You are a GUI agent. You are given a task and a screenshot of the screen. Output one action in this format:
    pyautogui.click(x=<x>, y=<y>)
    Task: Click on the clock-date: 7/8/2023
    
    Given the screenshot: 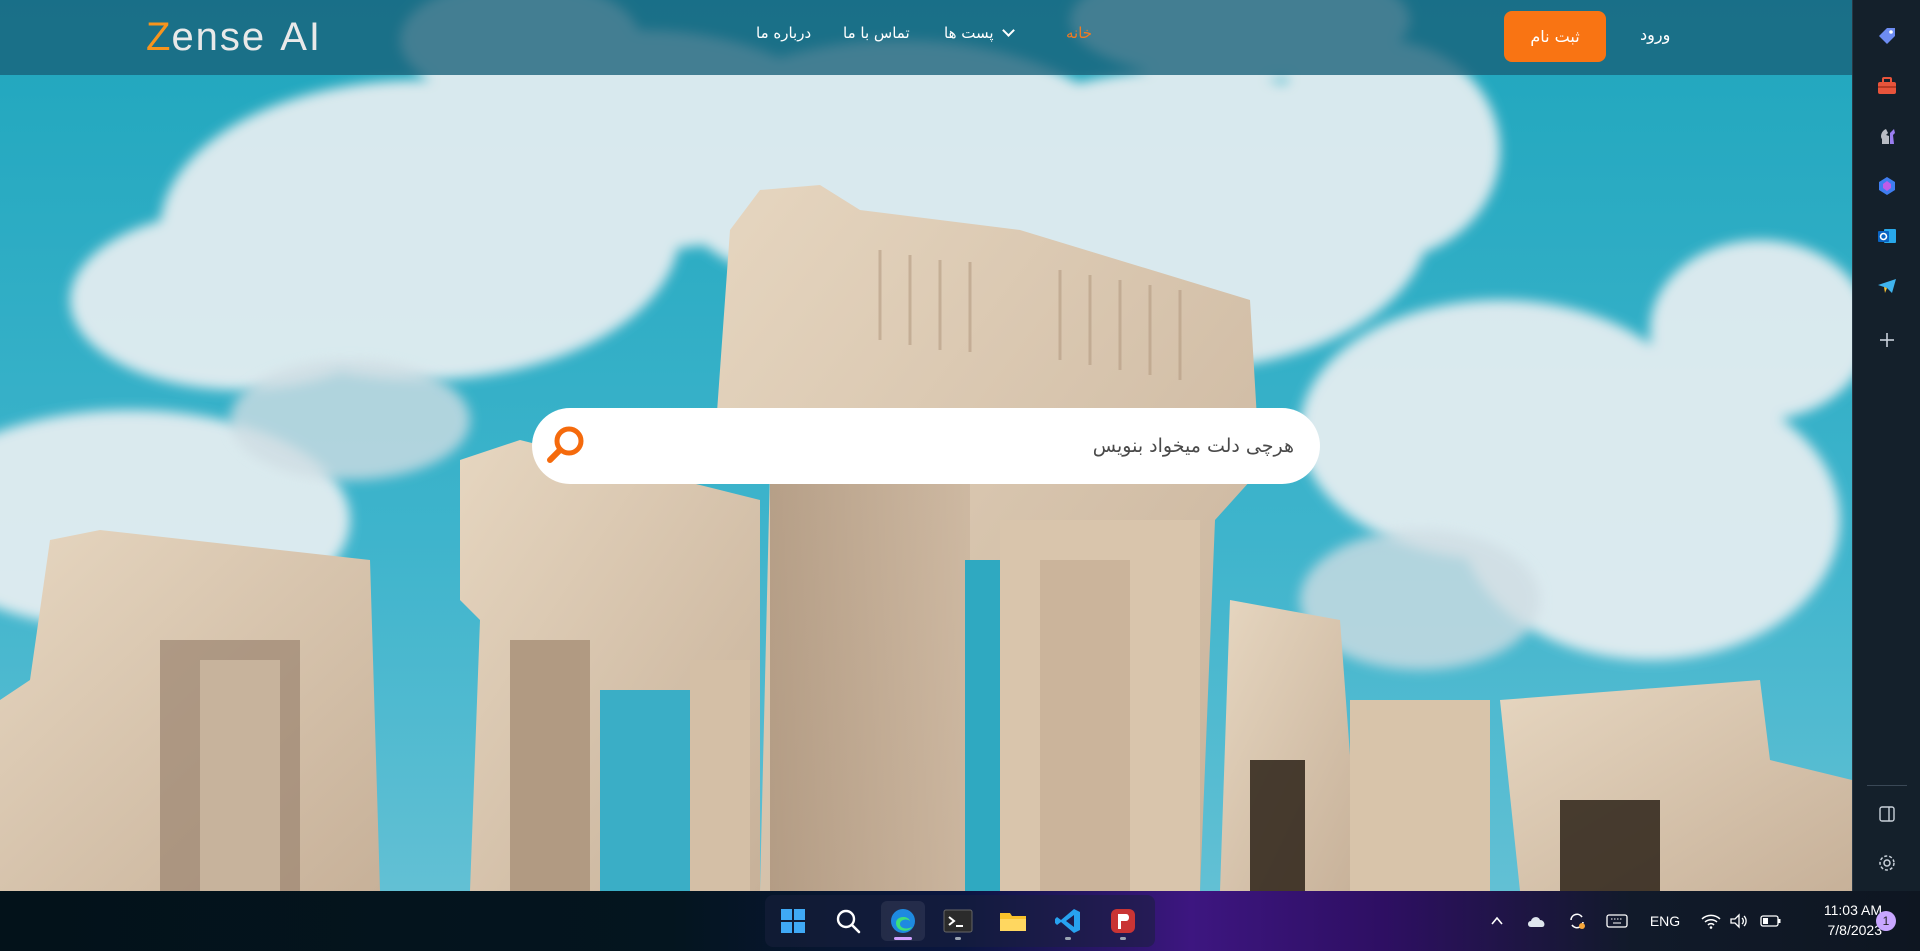 What is the action you would take?
    pyautogui.click(x=1855, y=930)
    